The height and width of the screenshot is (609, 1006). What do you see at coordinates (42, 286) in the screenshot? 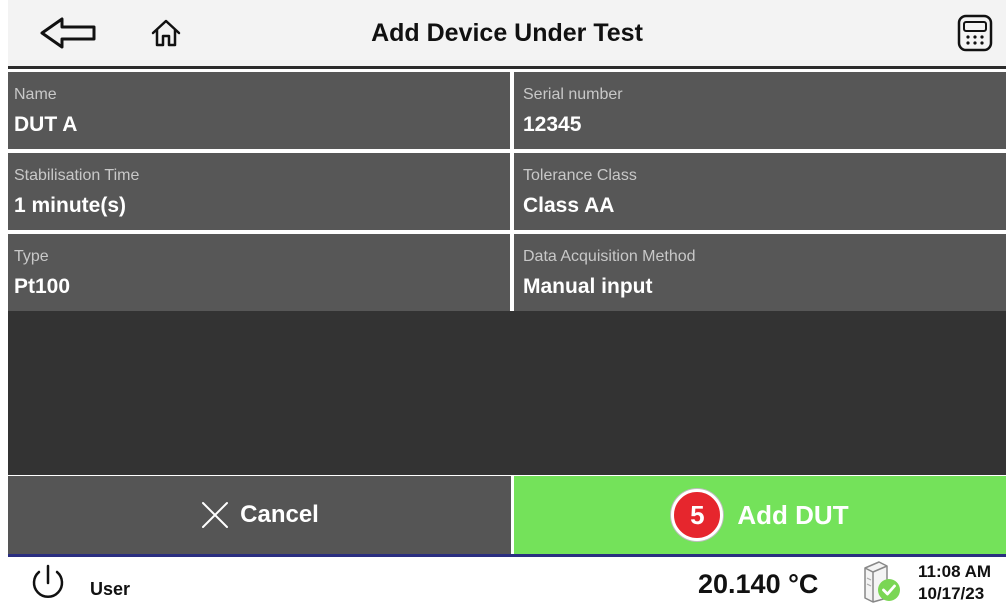
I see `field-value: Pt100` at bounding box center [42, 286].